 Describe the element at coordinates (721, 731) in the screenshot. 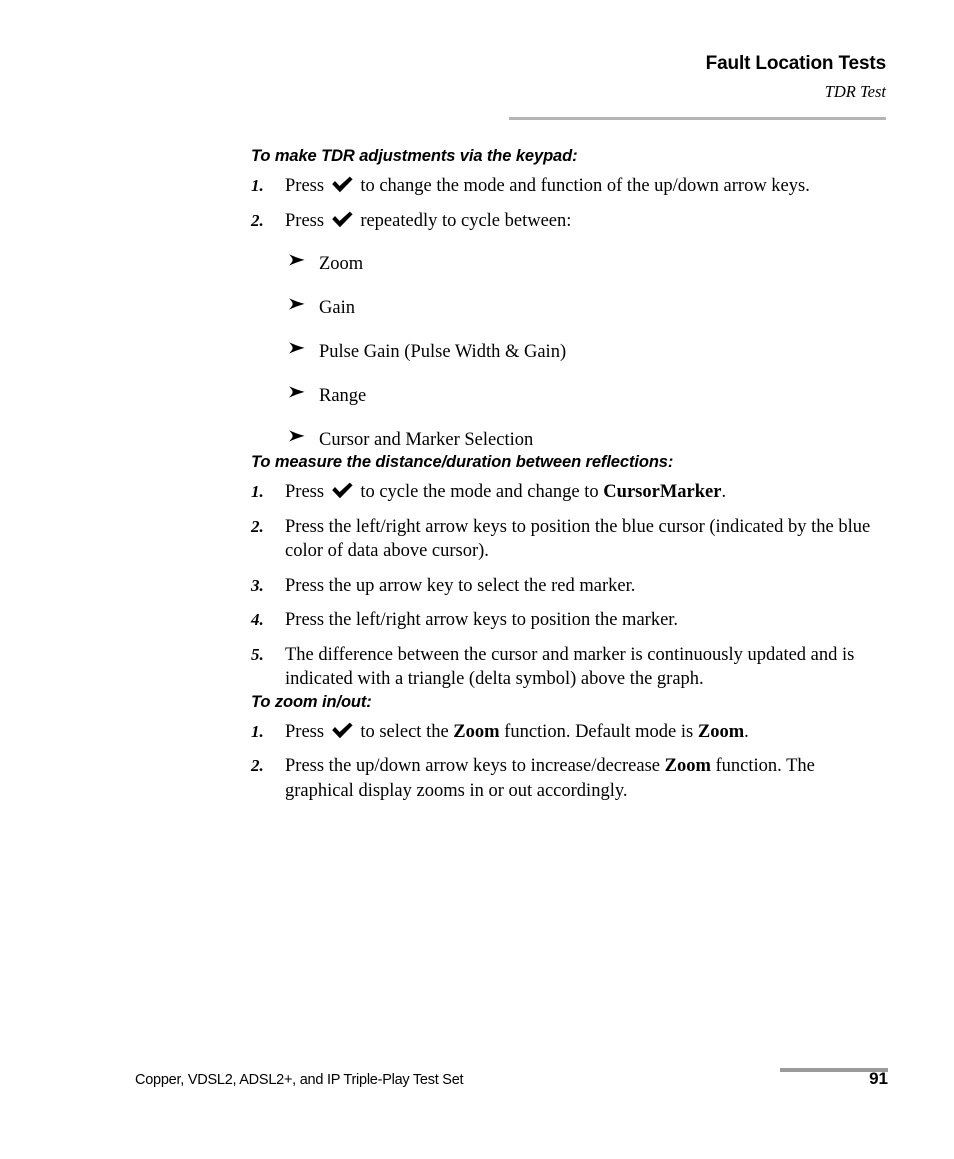

I see `step-emphasis-2: Zoom` at that location.